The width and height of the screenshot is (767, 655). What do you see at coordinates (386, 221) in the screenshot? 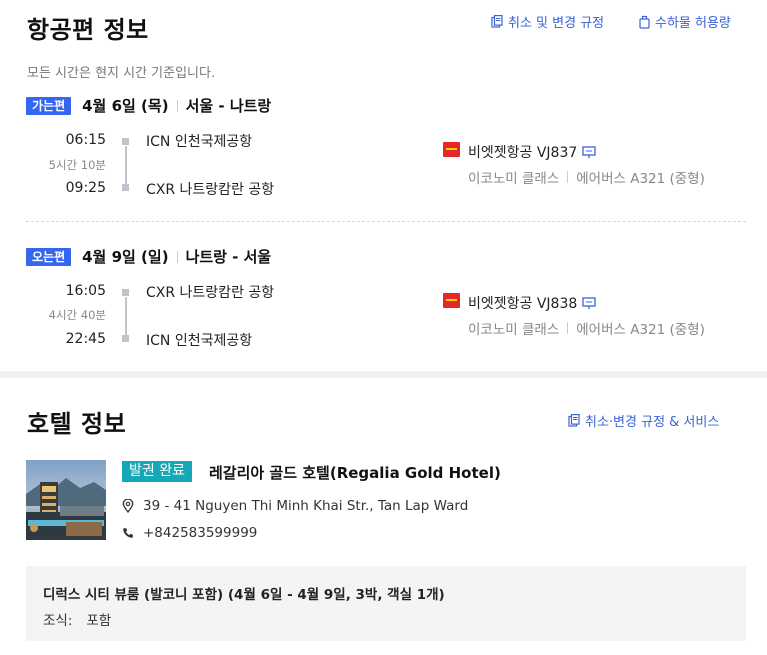
I see `leg-divider` at bounding box center [386, 221].